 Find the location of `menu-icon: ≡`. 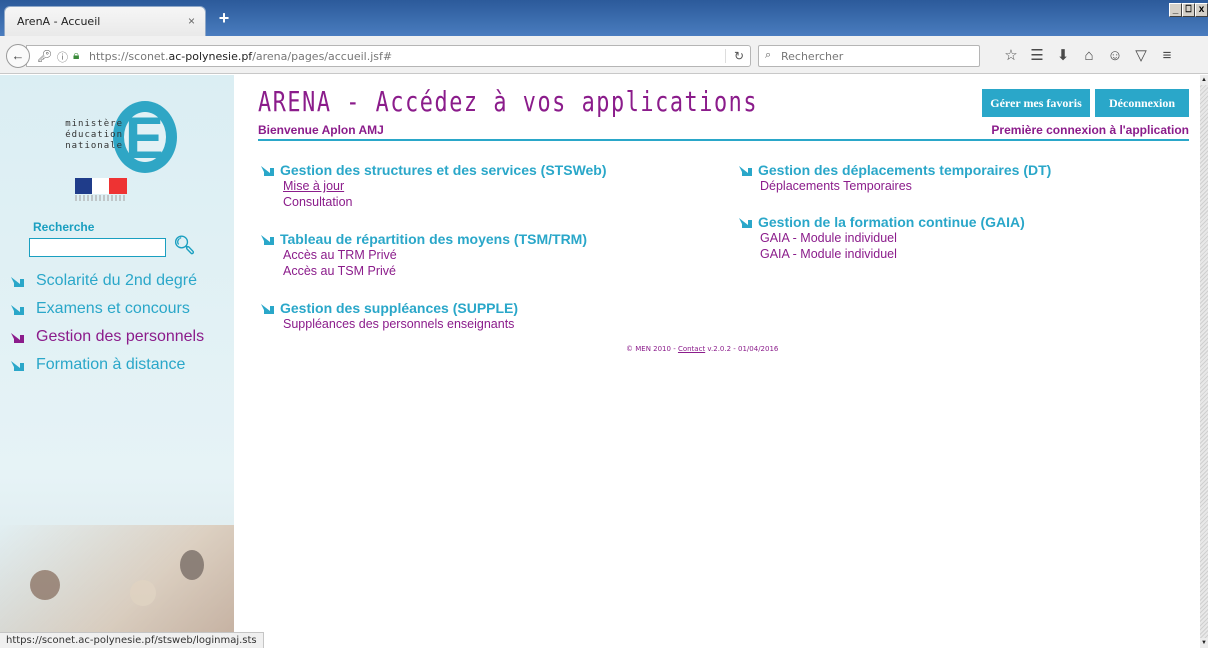

menu-icon: ≡ is located at coordinates (1167, 56).